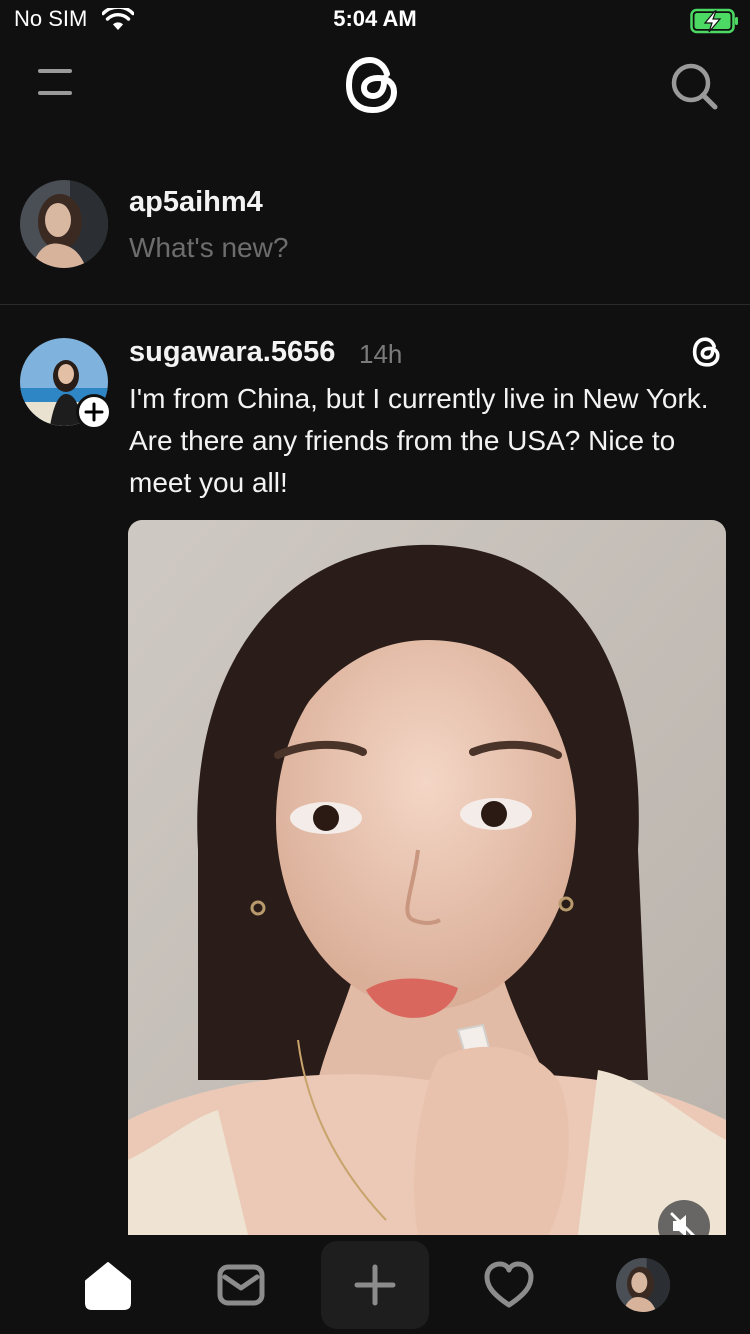  Describe the element at coordinates (375, 18) in the screenshot. I see `clock: 5:04 AM` at that location.